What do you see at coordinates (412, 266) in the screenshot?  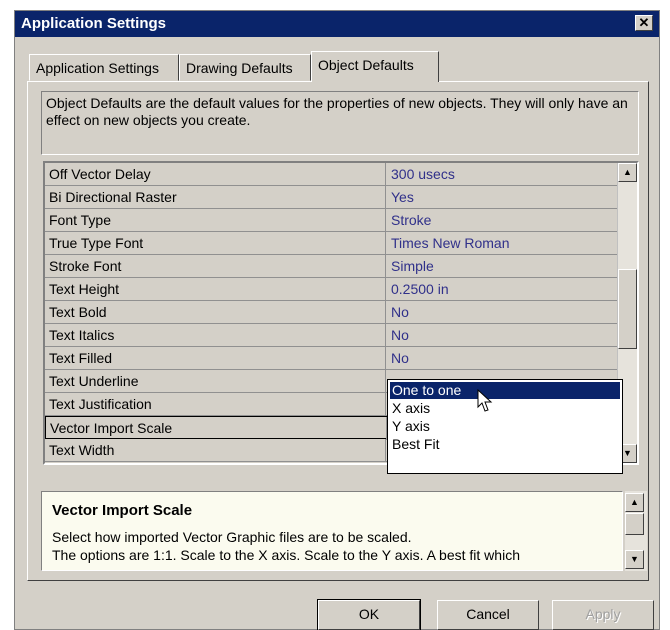 I see `property-value: Simple` at bounding box center [412, 266].